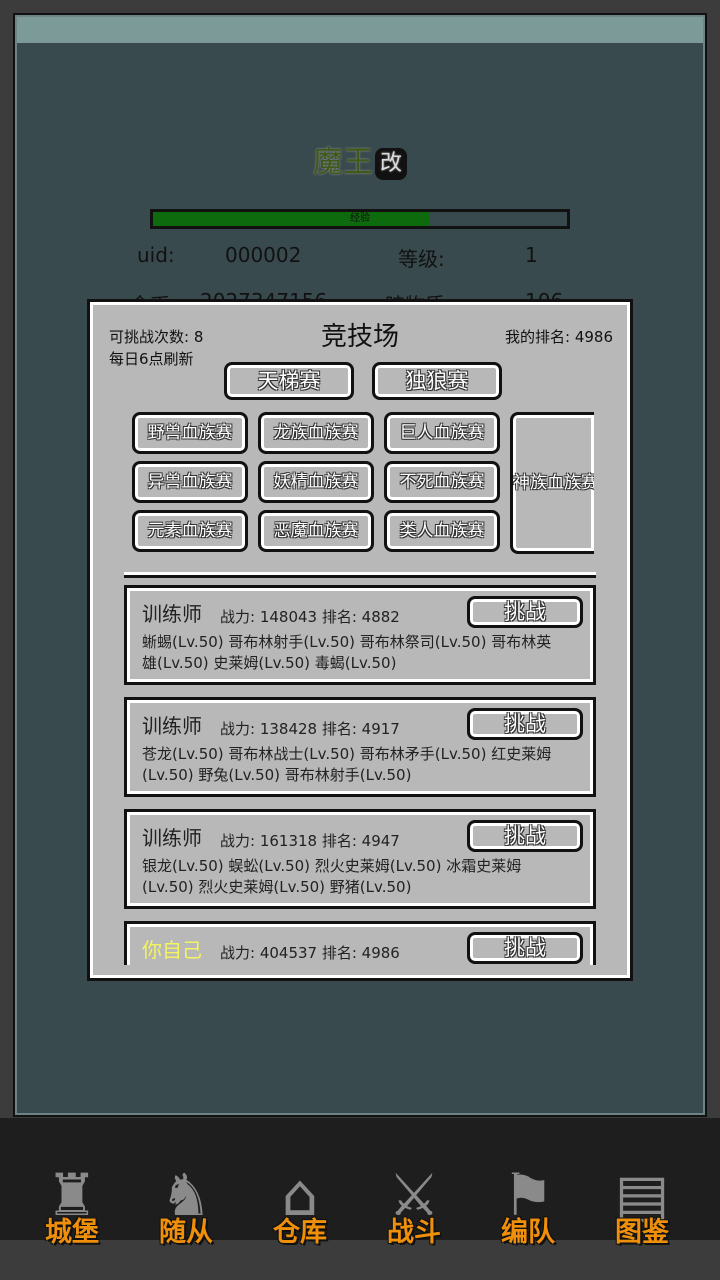  I want to click on category-button: 不死血族赛, so click(442, 482).